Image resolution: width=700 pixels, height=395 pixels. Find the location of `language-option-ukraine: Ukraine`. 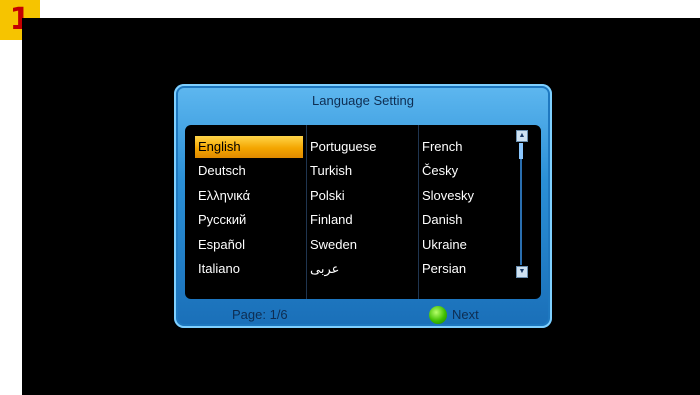

language-option-ukraine: Ukraine is located at coordinates (473, 245).